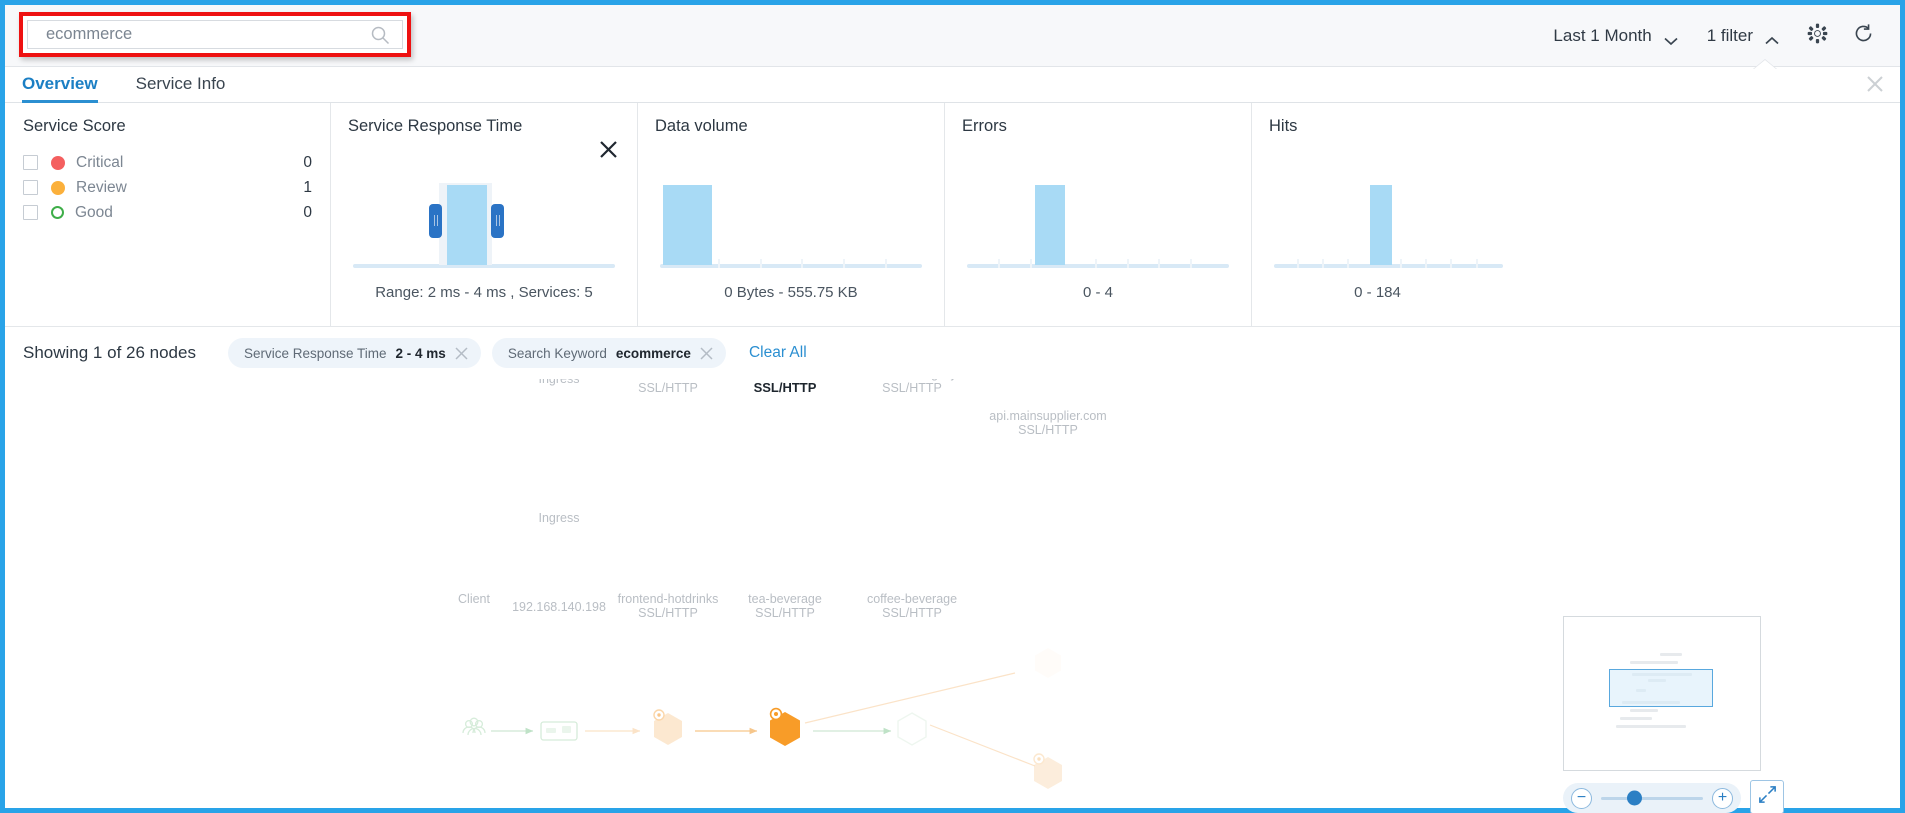 The height and width of the screenshot is (813, 1905). Describe the element at coordinates (74, 126) in the screenshot. I see `service-score-title: Service Score` at that location.